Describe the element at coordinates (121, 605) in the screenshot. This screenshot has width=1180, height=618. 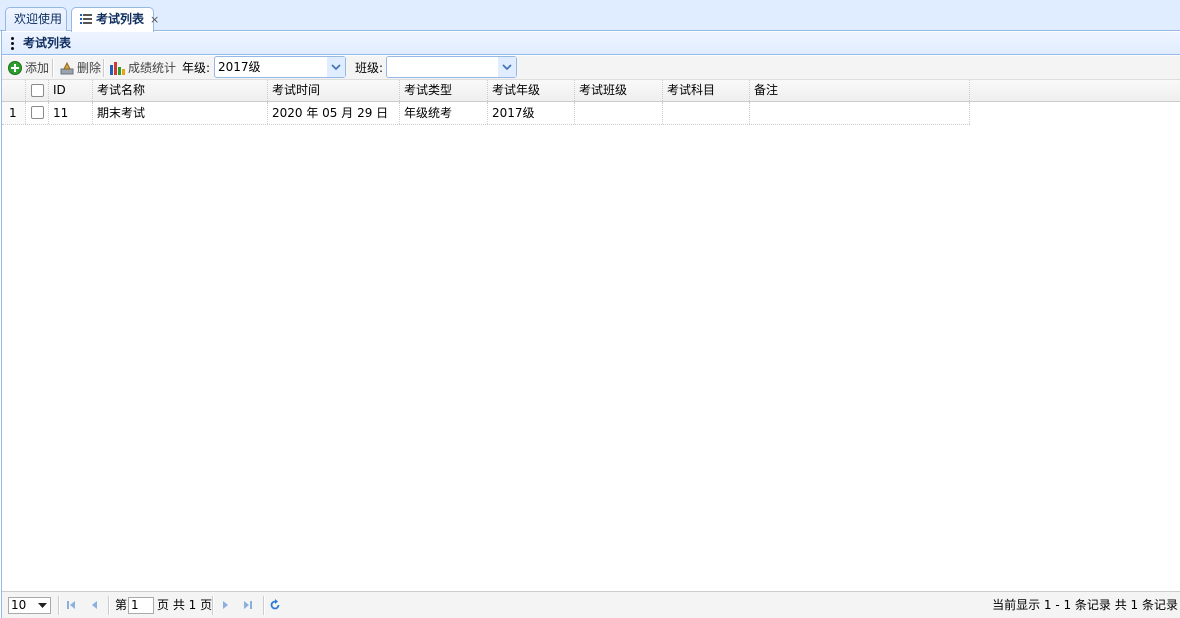
I see `page-prefix: 第` at that location.